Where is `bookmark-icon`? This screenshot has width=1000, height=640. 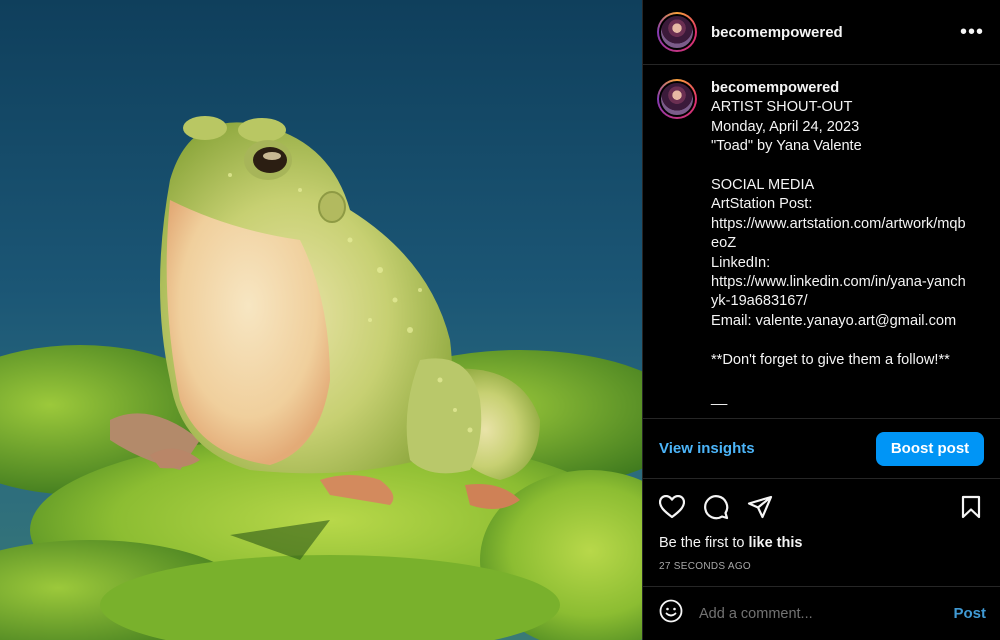 bookmark-icon is located at coordinates (971, 507).